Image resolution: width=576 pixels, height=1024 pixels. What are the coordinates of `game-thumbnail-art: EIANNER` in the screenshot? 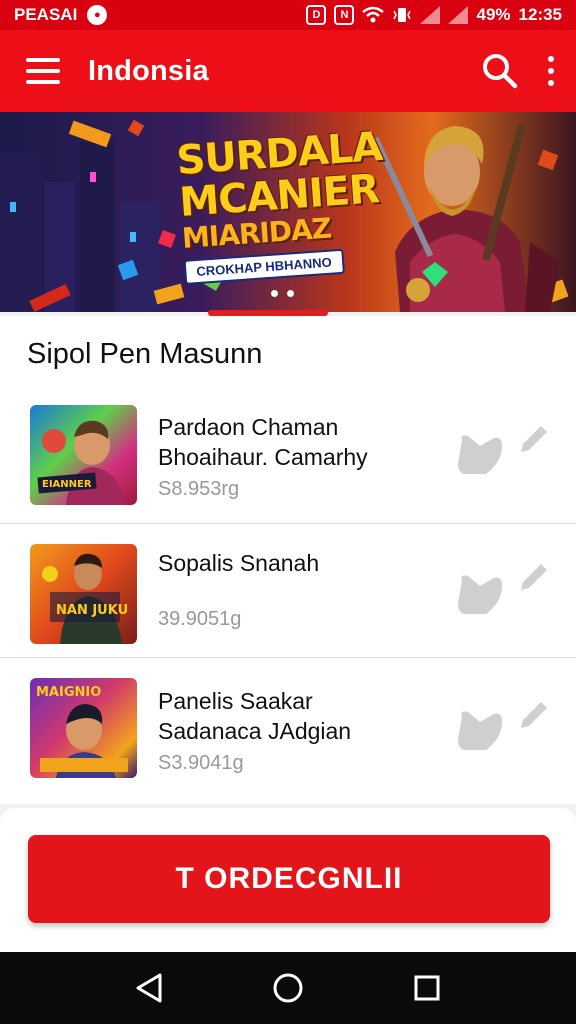 It's located at (81, 462).